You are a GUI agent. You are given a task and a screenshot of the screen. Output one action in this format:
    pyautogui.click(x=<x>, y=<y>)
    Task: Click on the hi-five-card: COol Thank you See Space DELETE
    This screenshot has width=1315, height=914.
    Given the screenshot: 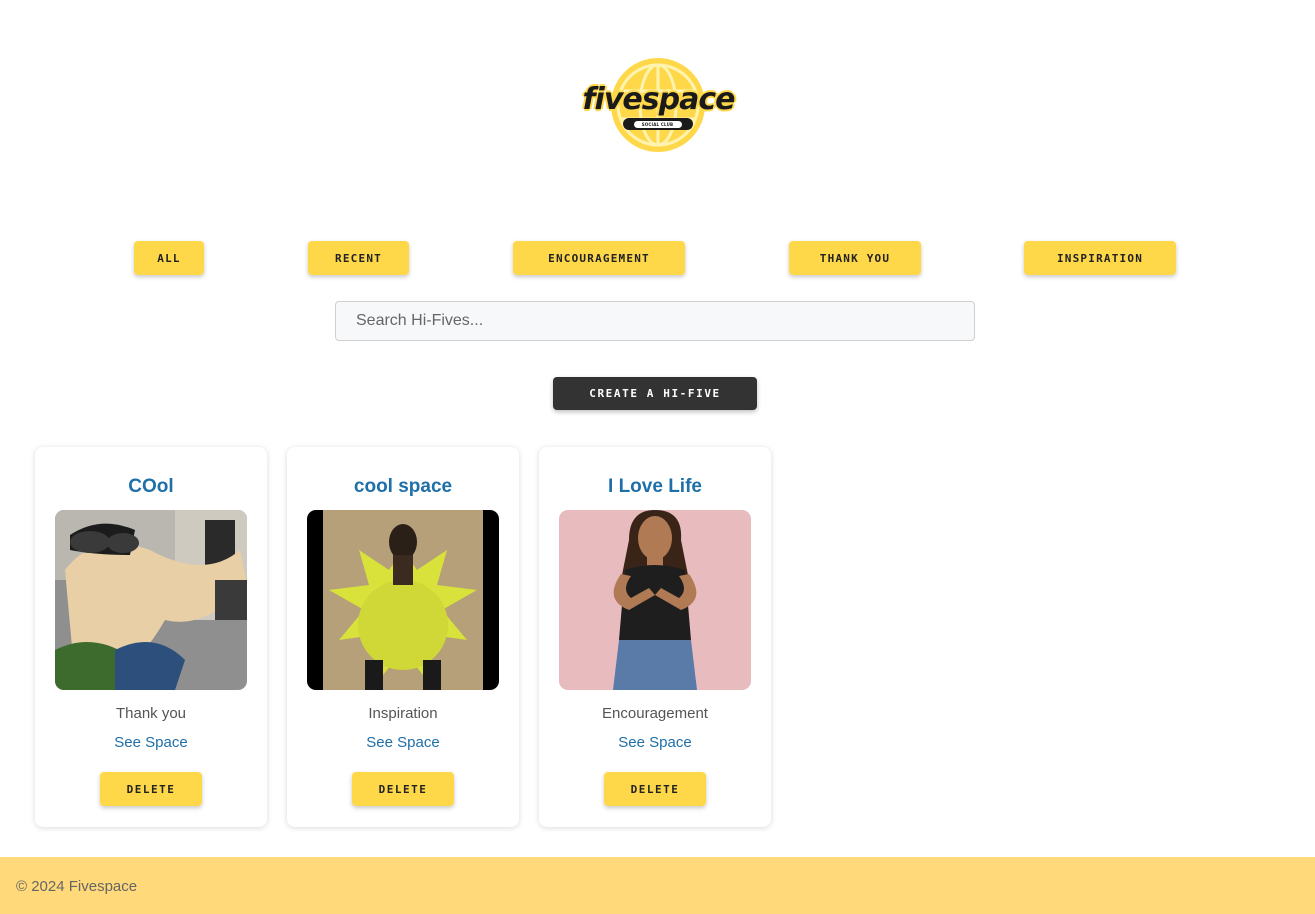 What is the action you would take?
    pyautogui.click(x=151, y=637)
    